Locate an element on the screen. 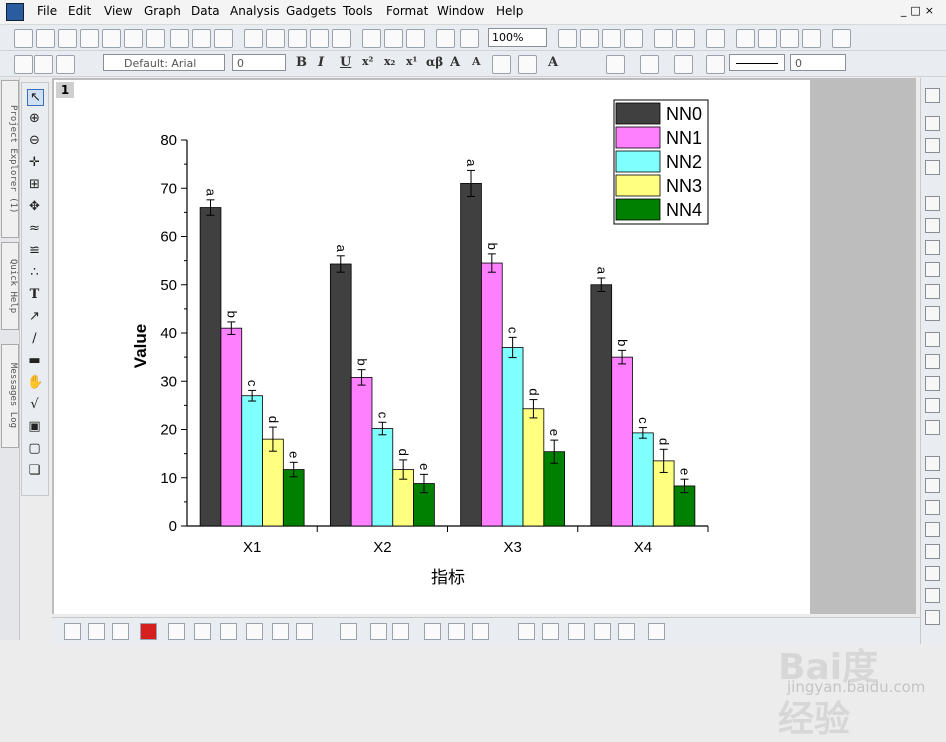 This screenshot has width=946, height=742. swap-icon is located at coordinates (576, 631).